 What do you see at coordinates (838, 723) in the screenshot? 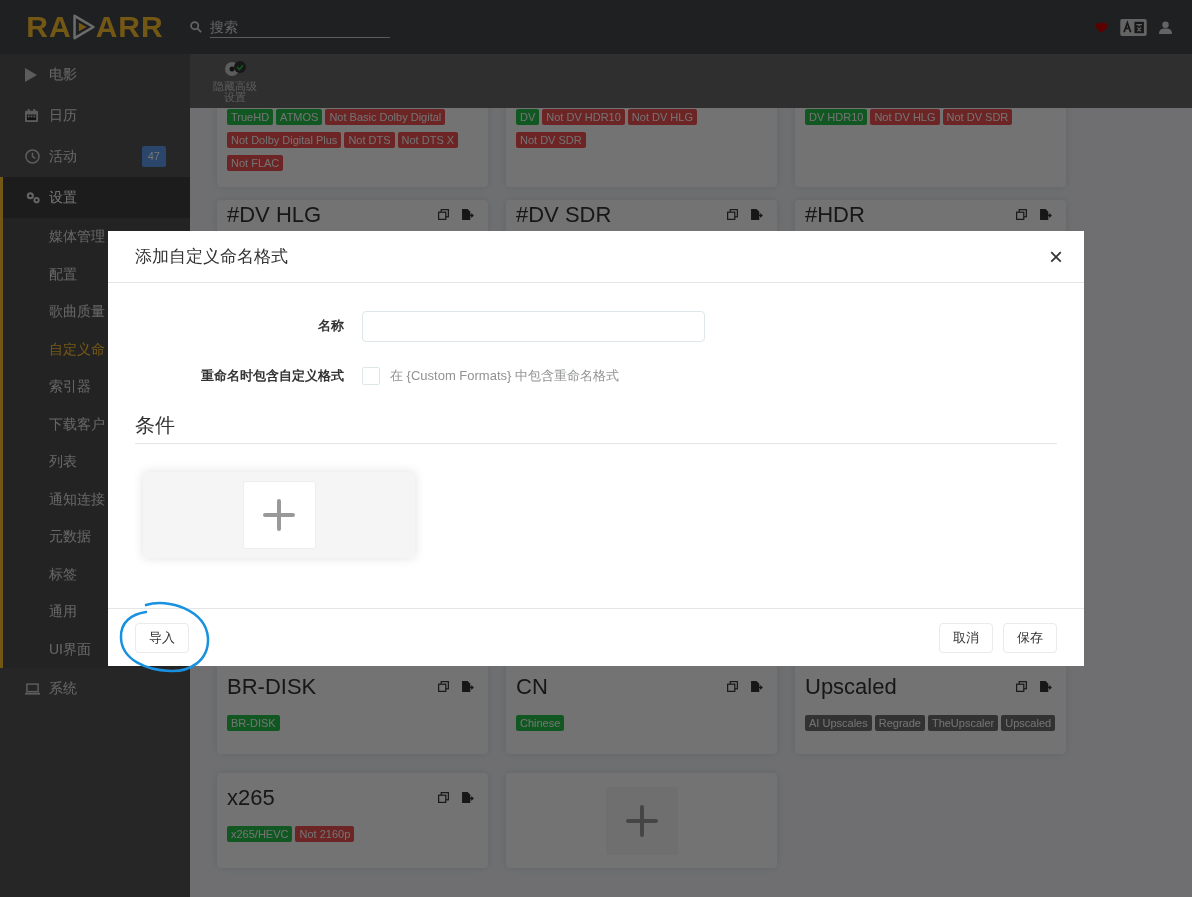
I see `condition-tag: AI Upscales` at bounding box center [838, 723].